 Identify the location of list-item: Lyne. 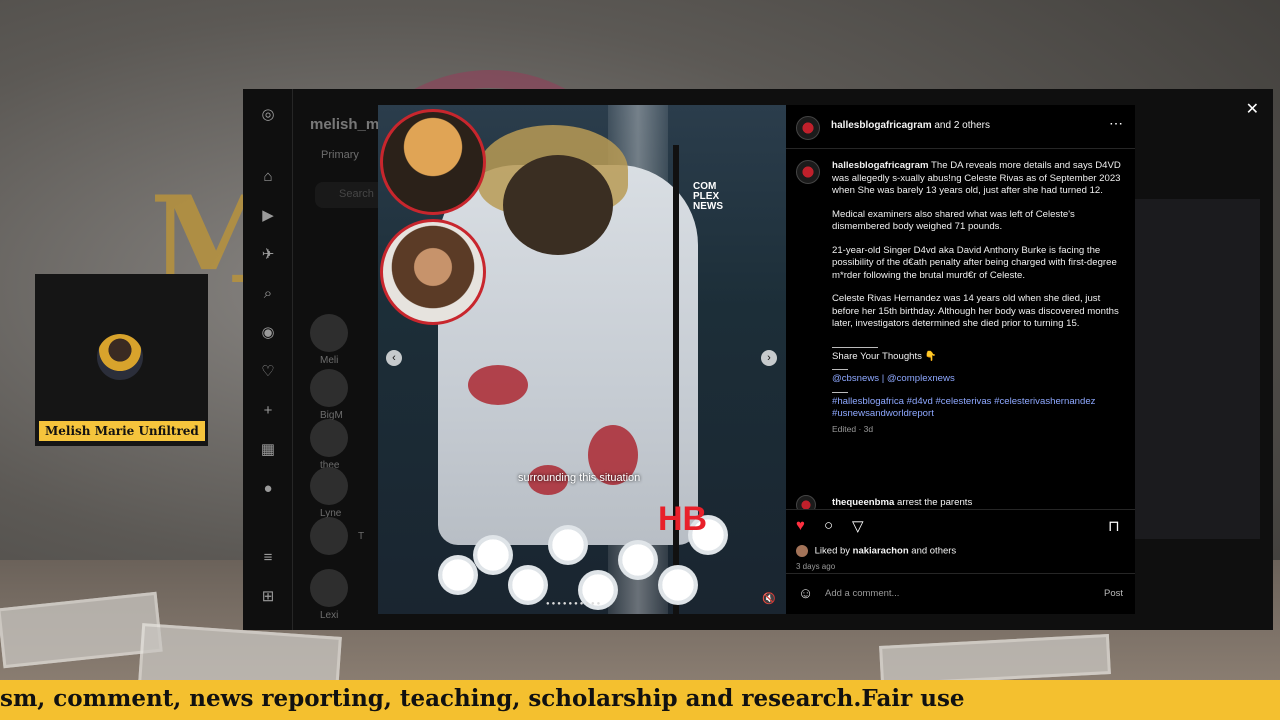
(340, 495).